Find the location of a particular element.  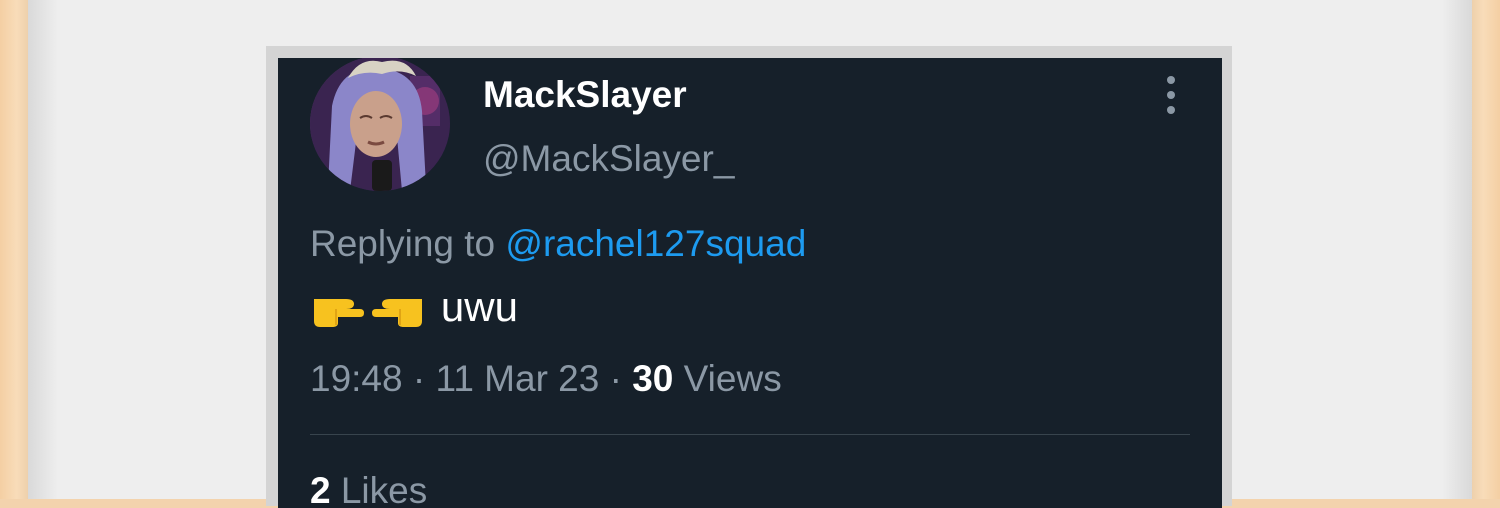

avatar is located at coordinates (380, 124).